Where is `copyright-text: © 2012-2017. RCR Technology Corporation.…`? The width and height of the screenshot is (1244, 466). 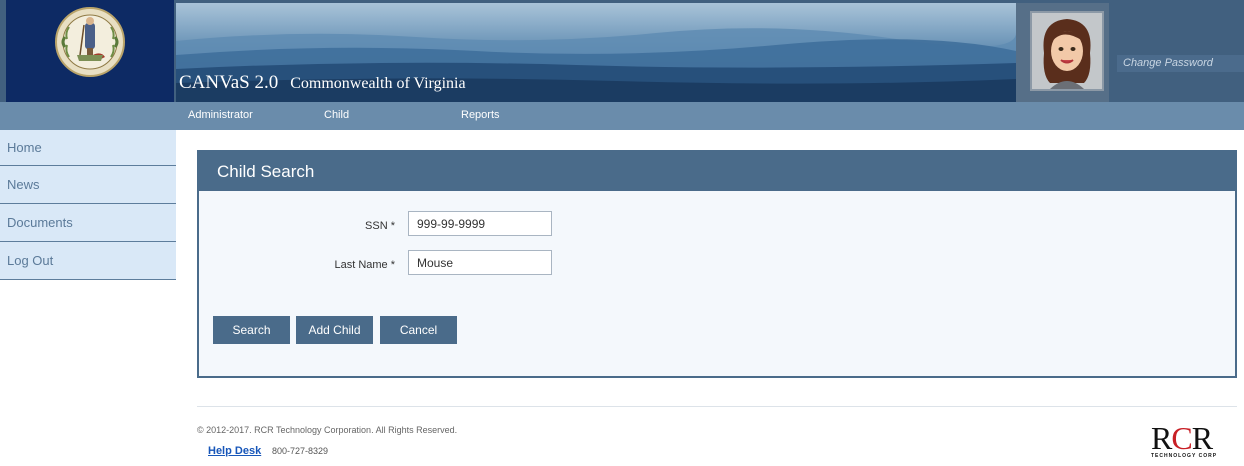
copyright-text: © 2012-2017. RCR Technology Corporation.… is located at coordinates (327, 430).